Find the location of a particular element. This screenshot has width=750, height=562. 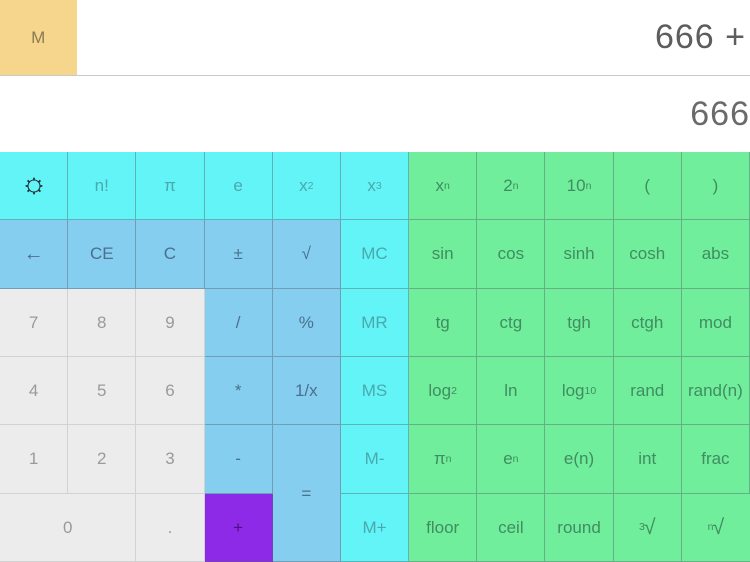

key-label: ) is located at coordinates (715, 186).